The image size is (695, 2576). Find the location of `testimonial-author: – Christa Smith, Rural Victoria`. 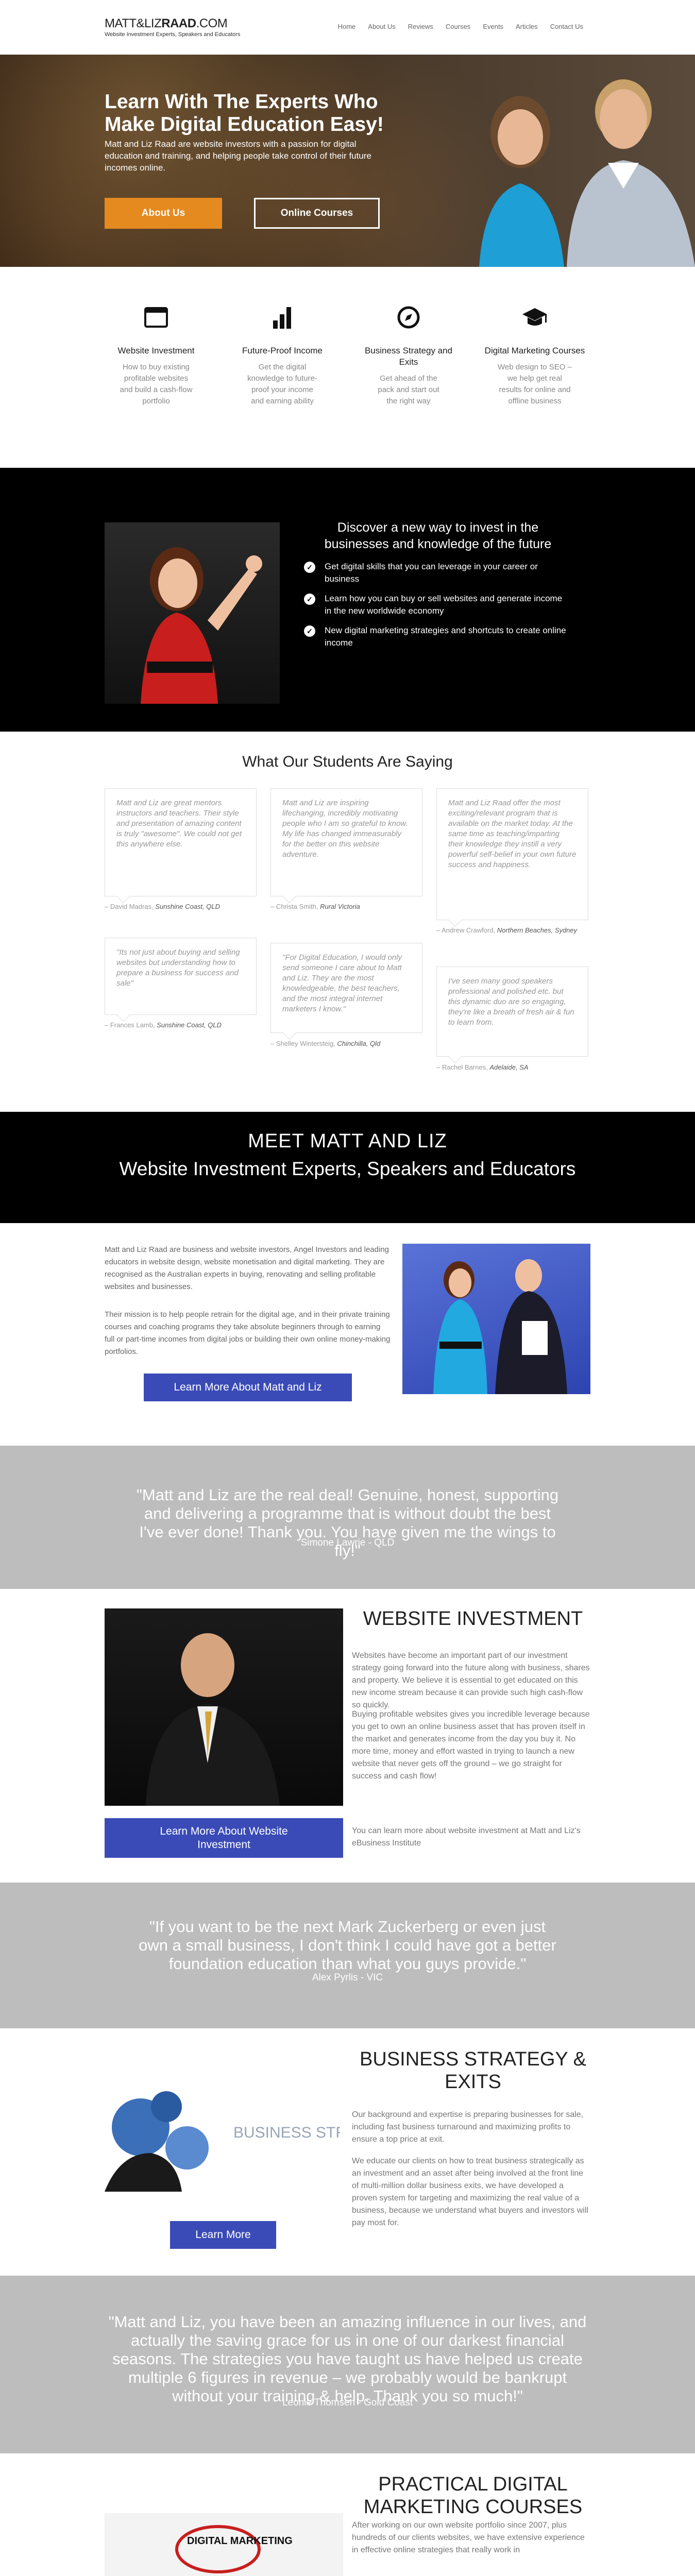

testimonial-author: – Christa Smith, Rural Victoria is located at coordinates (315, 906).